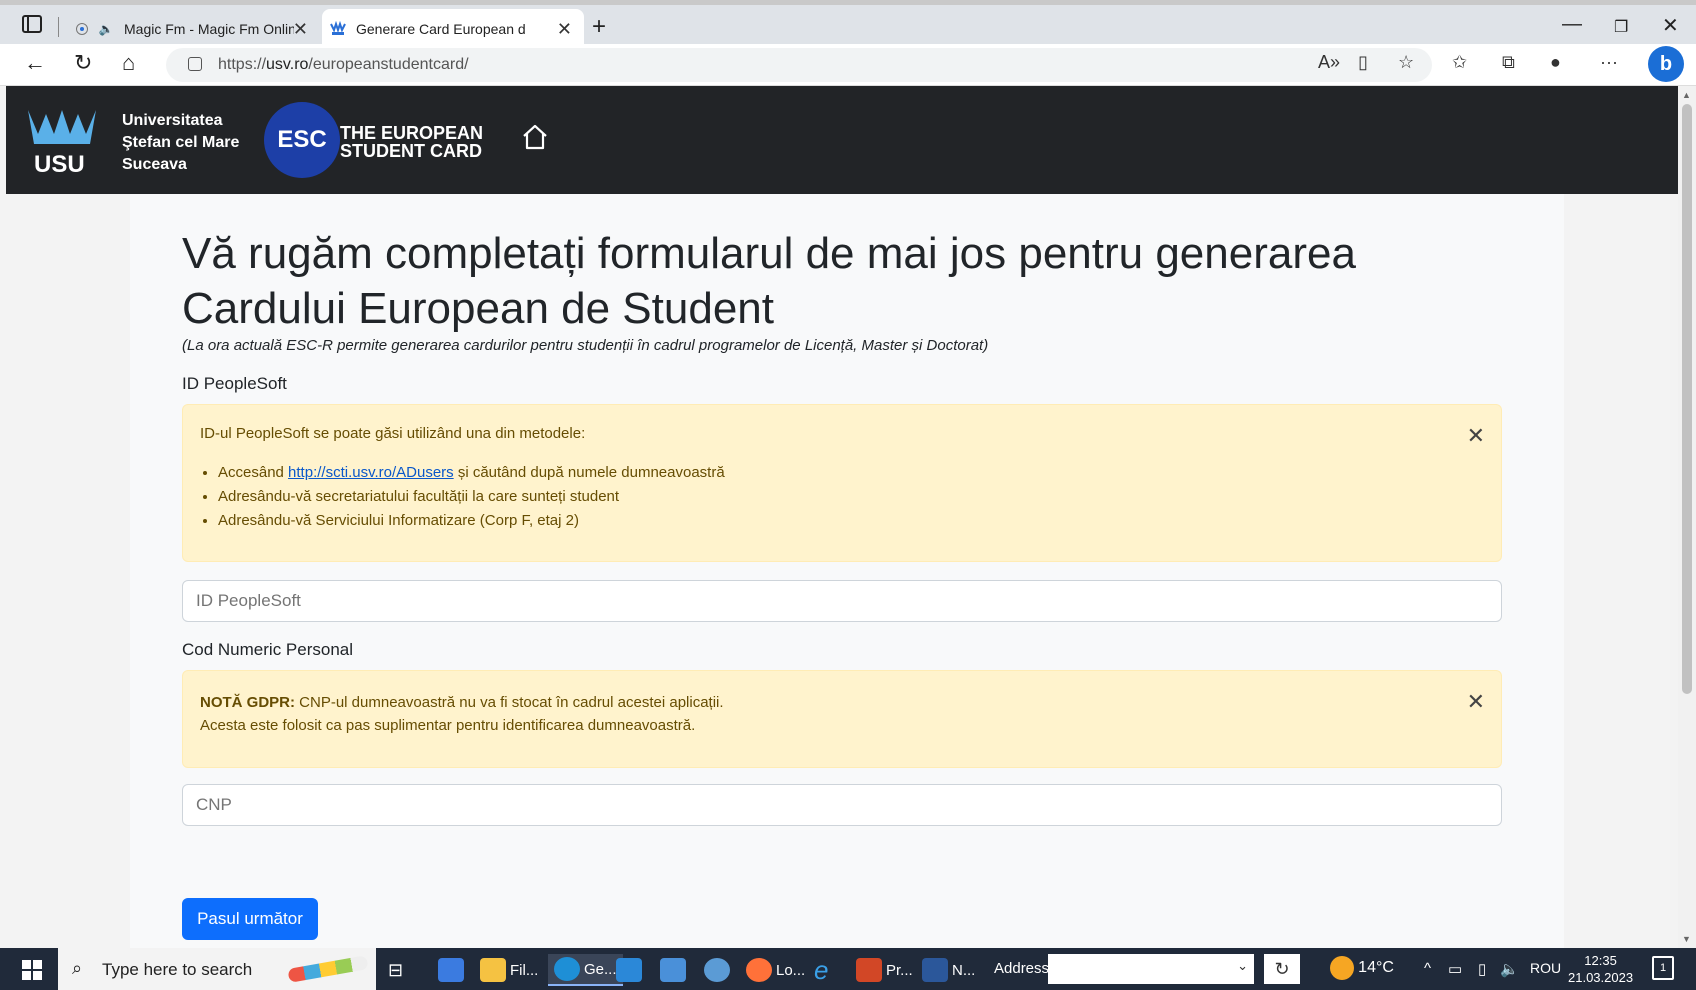  I want to click on university-name: Universitatea Ştefan cel Mare Suceava, so click(180, 143).